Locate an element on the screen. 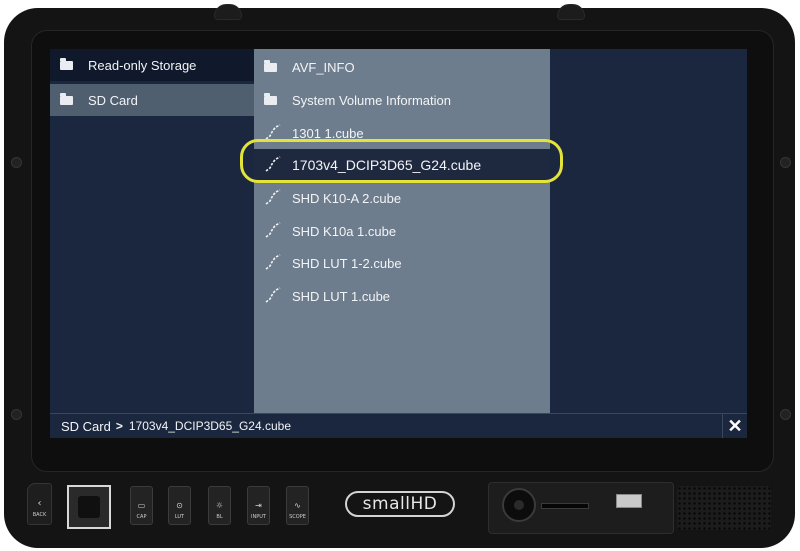  back-label: BACK is located at coordinates (39, 515).